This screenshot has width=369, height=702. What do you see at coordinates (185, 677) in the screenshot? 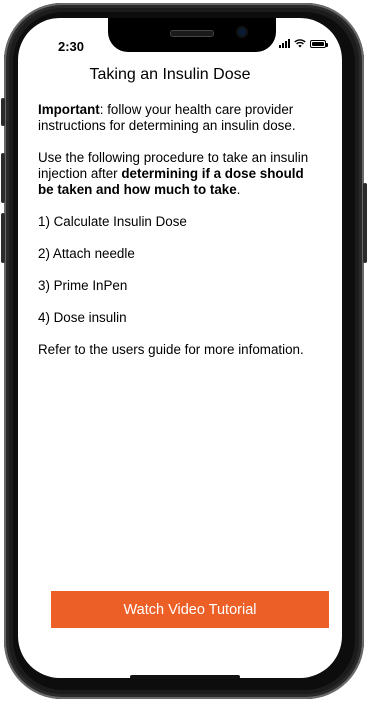
I see `home-indicator` at bounding box center [185, 677].